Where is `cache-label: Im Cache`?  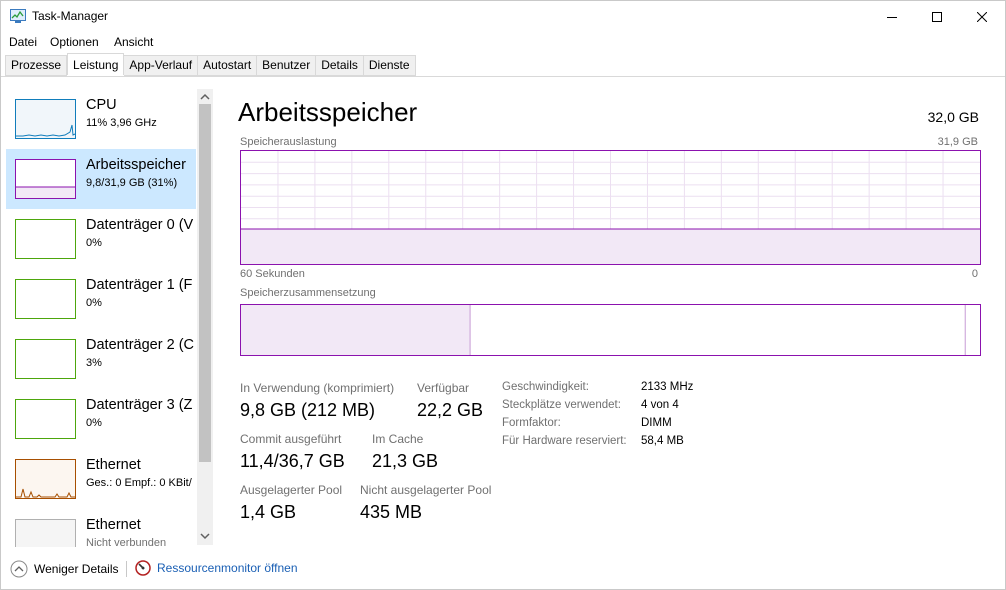 cache-label: Im Cache is located at coordinates (398, 439).